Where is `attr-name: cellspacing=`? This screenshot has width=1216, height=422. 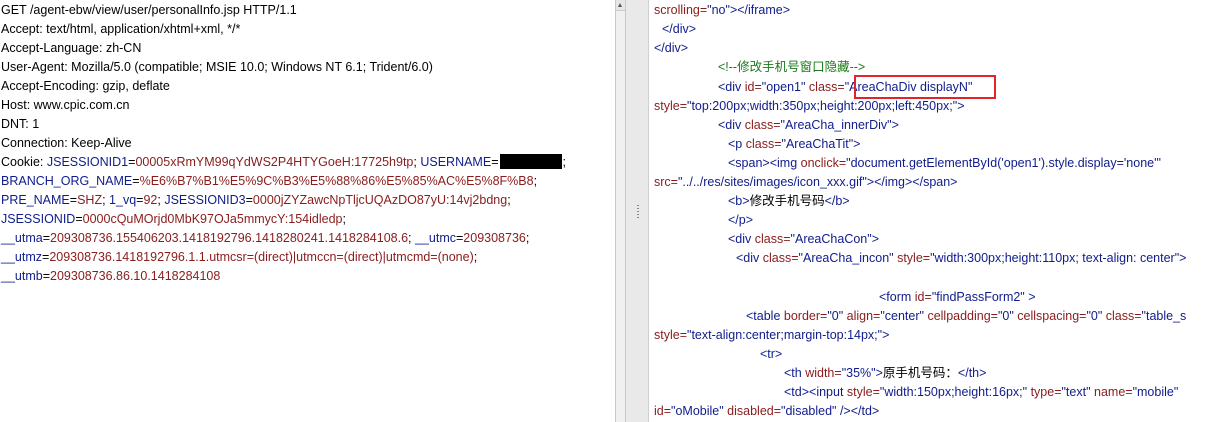 attr-name: cellspacing= is located at coordinates (1050, 316).